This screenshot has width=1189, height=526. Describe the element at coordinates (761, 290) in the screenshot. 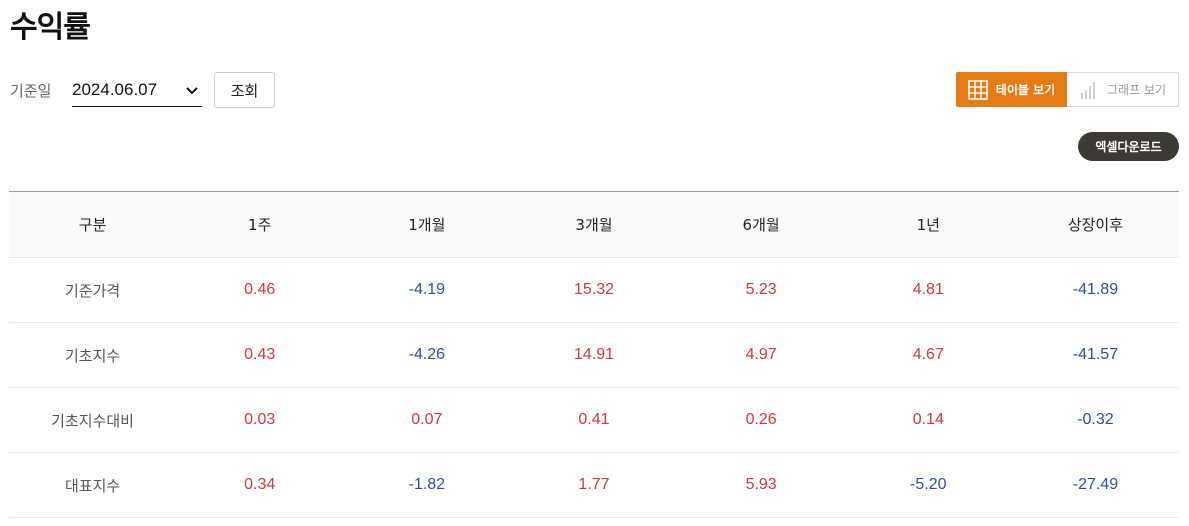

I see `table-cell: 5.23` at that location.